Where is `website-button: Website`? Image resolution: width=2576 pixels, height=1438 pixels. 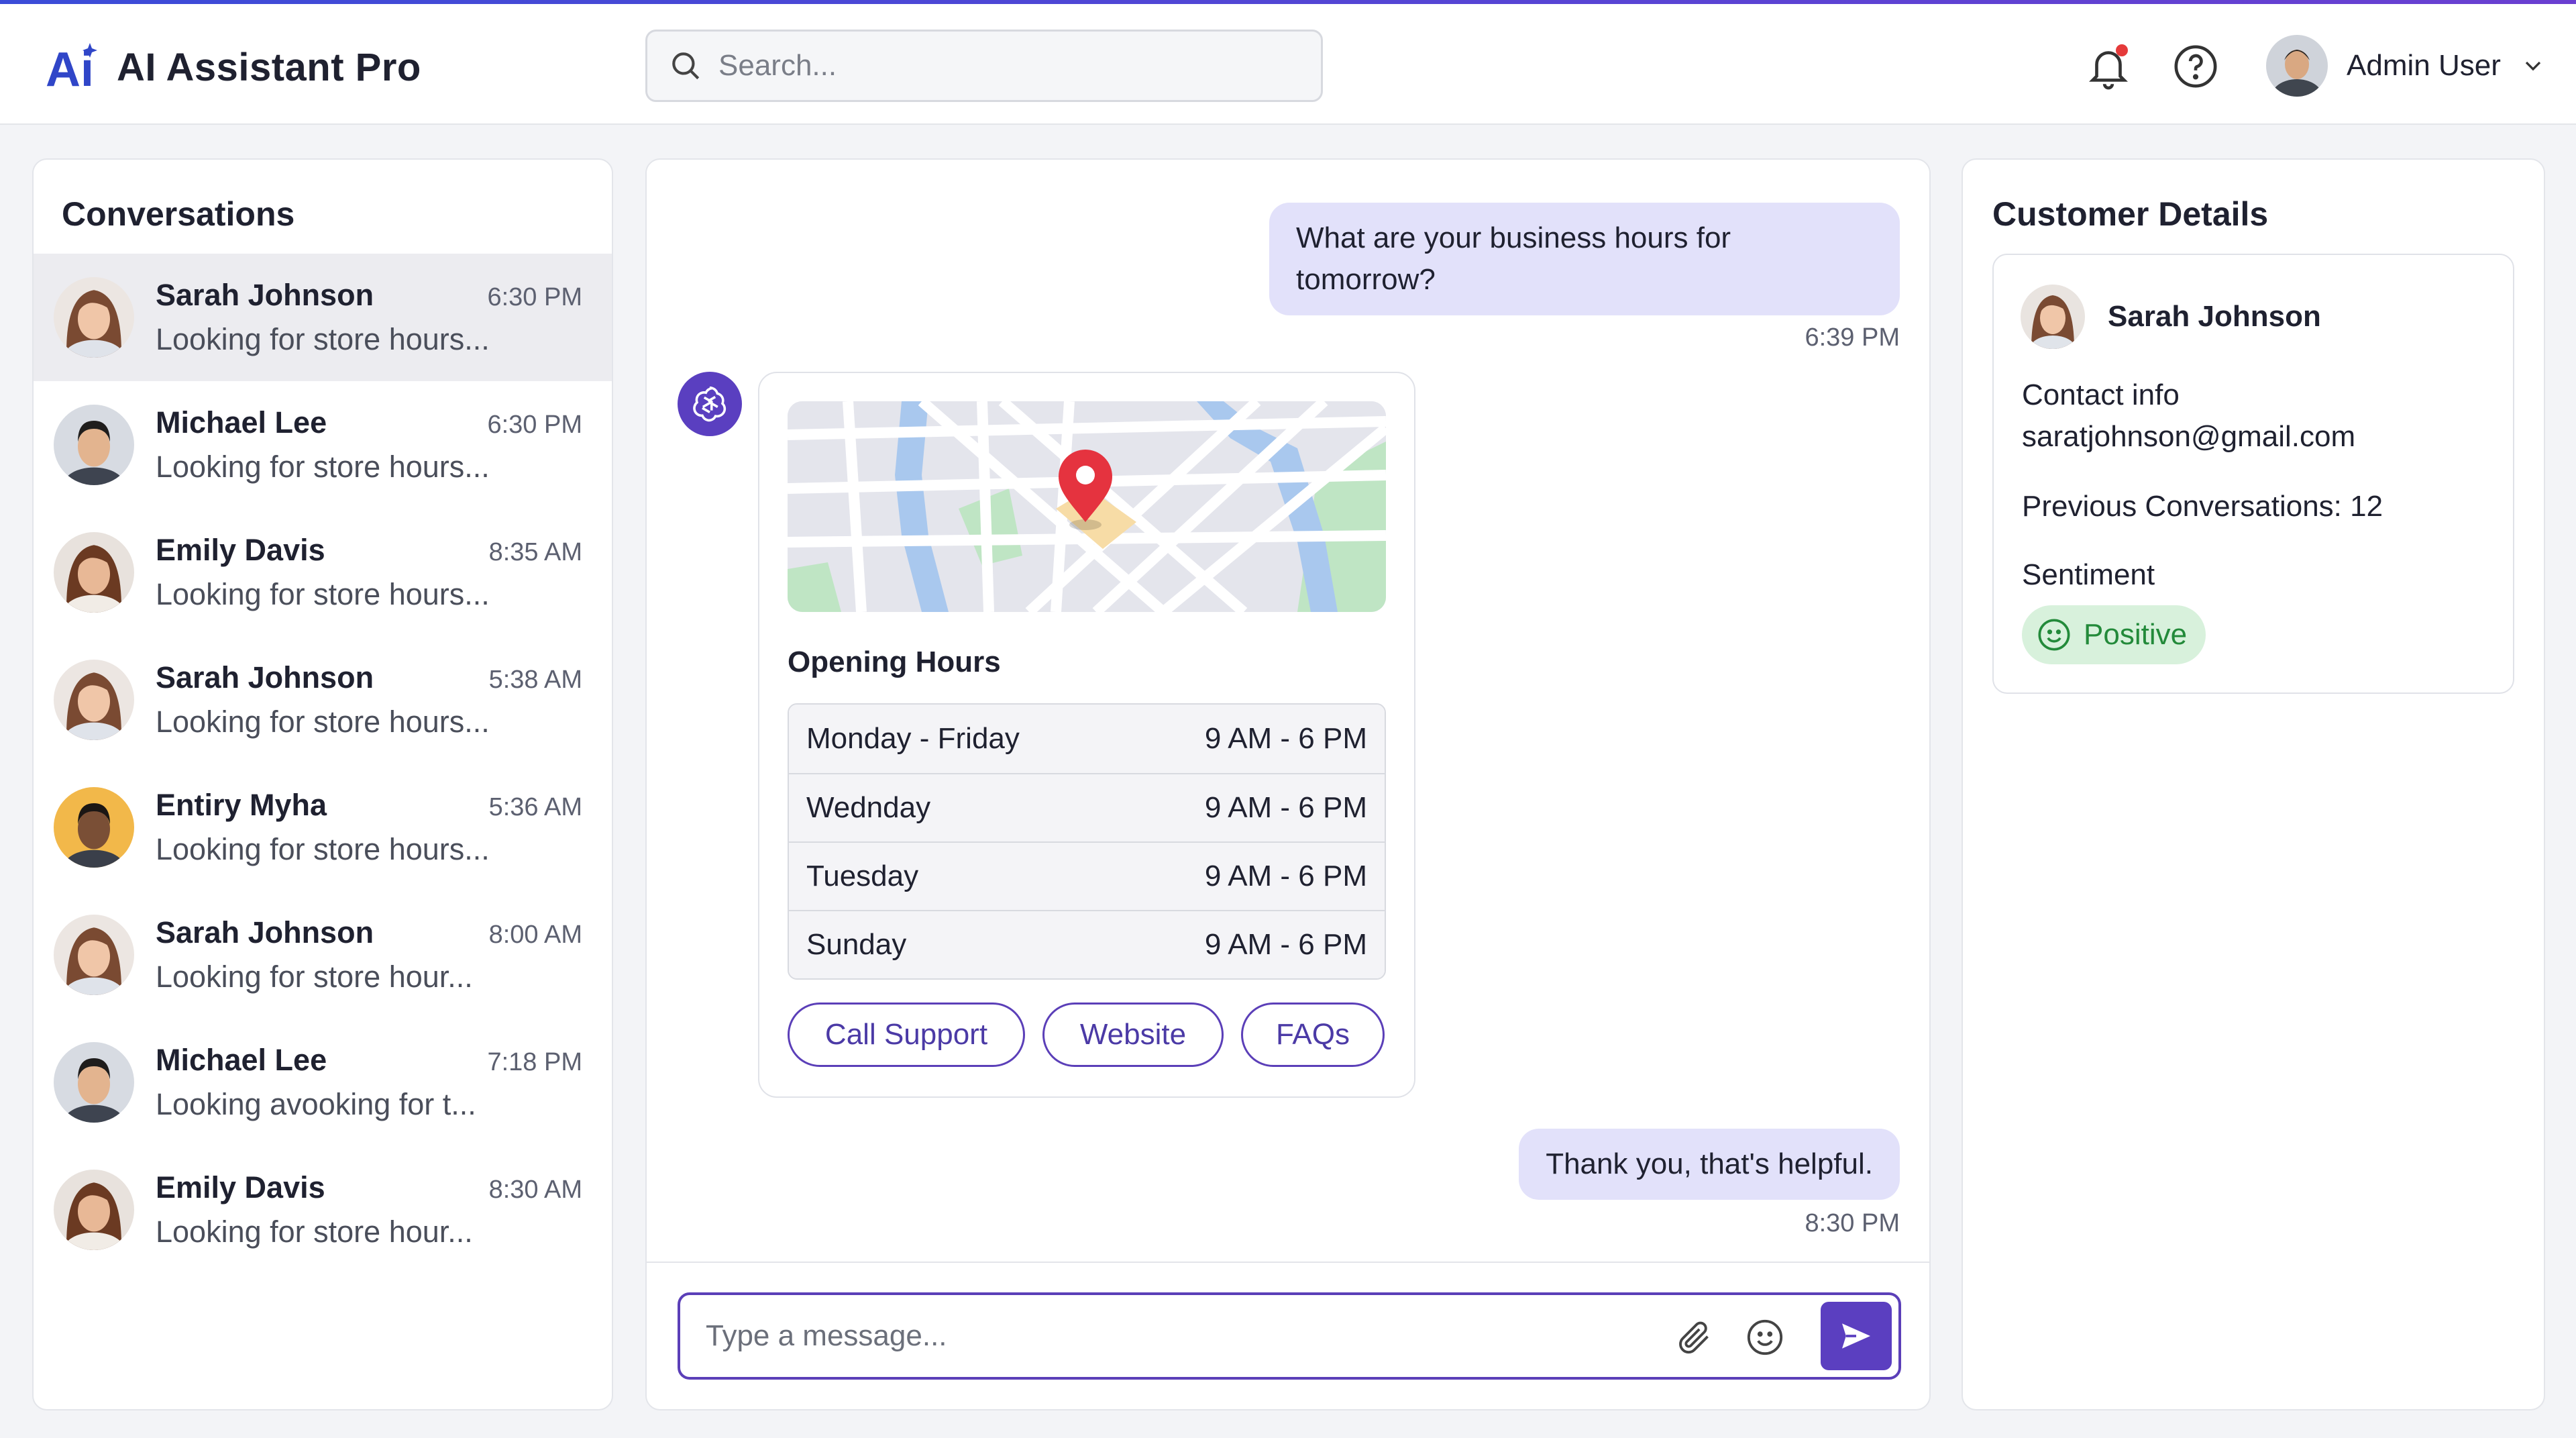
website-button: Website is located at coordinates (1133, 1035).